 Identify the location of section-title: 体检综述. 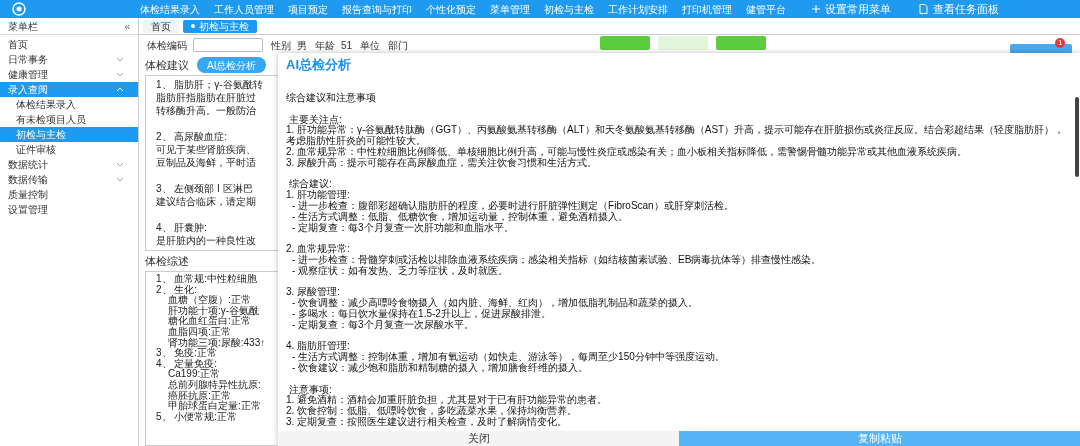
(167, 261).